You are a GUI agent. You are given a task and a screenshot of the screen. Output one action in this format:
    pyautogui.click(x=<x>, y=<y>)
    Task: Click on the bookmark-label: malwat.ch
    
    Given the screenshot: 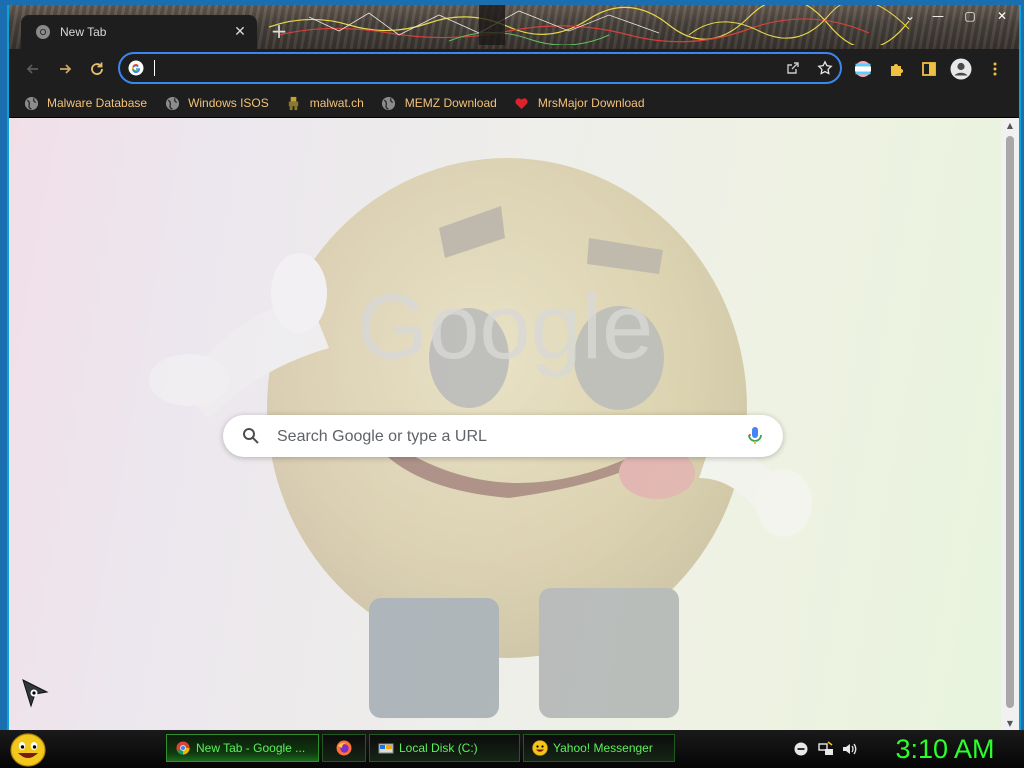 What is the action you would take?
    pyautogui.click(x=336, y=103)
    